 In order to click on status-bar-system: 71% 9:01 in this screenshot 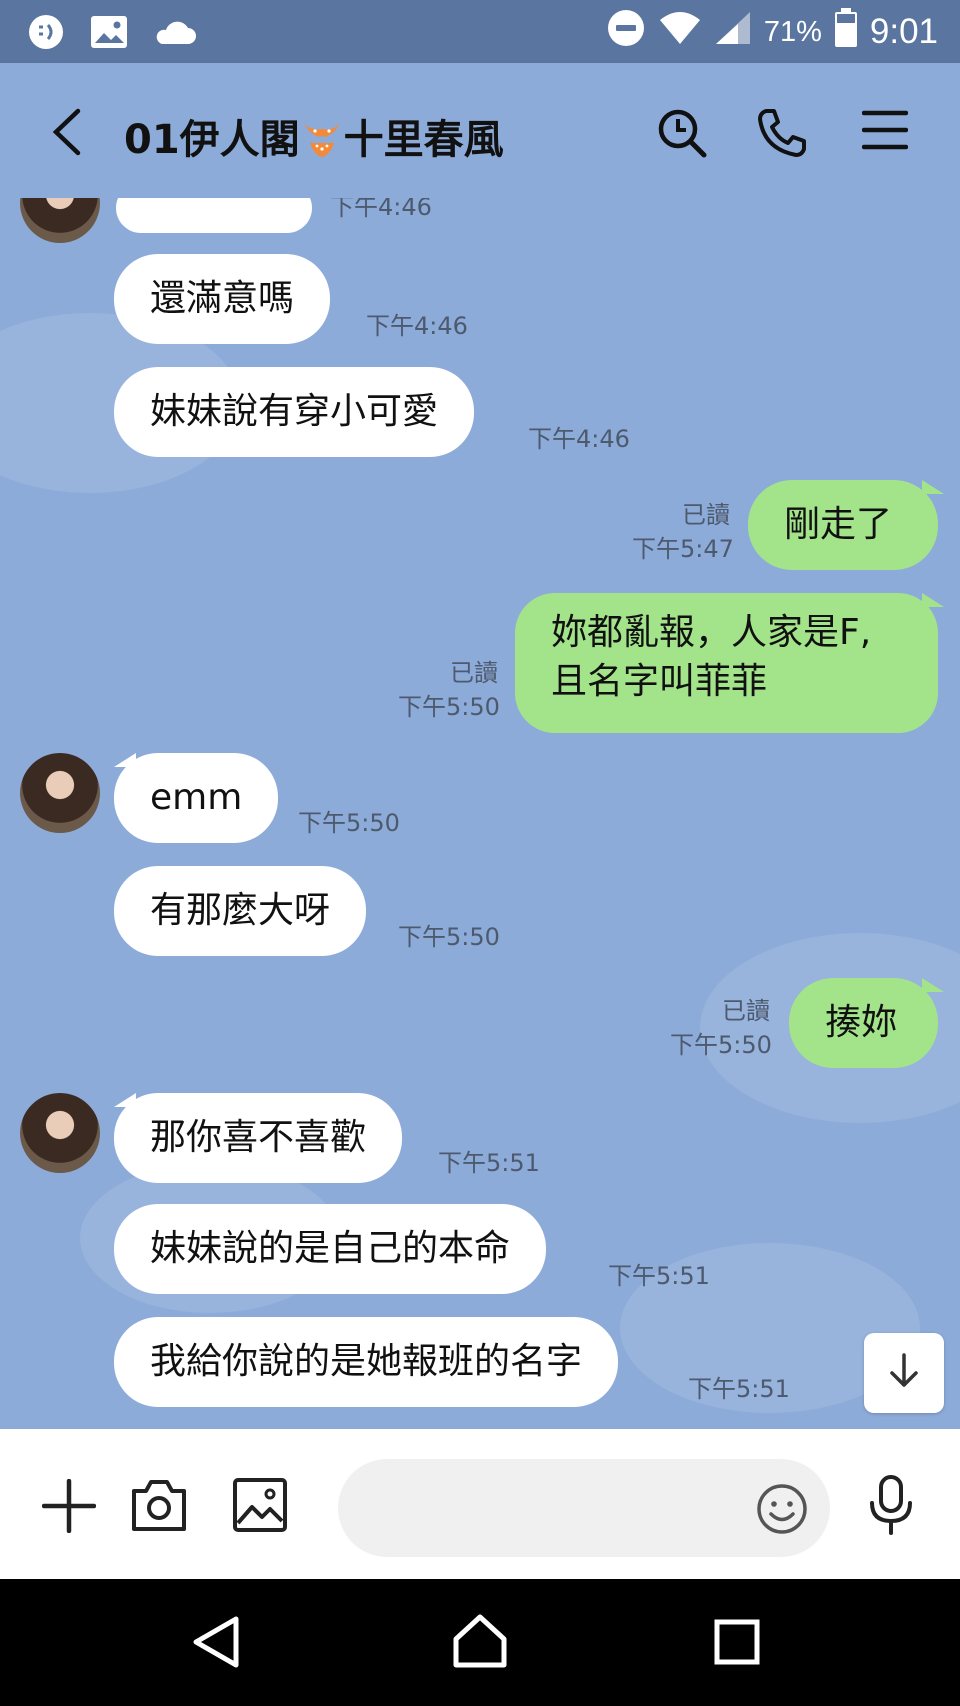, I will do `click(772, 32)`.